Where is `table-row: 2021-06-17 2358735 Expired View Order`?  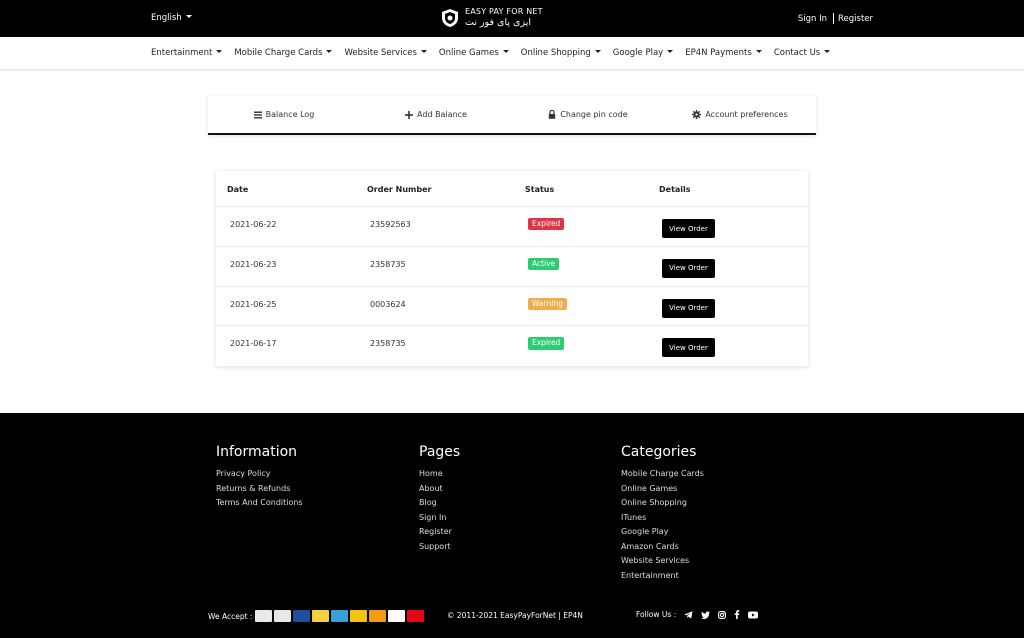 table-row: 2021-06-17 2358735 Expired View Order is located at coordinates (512, 346).